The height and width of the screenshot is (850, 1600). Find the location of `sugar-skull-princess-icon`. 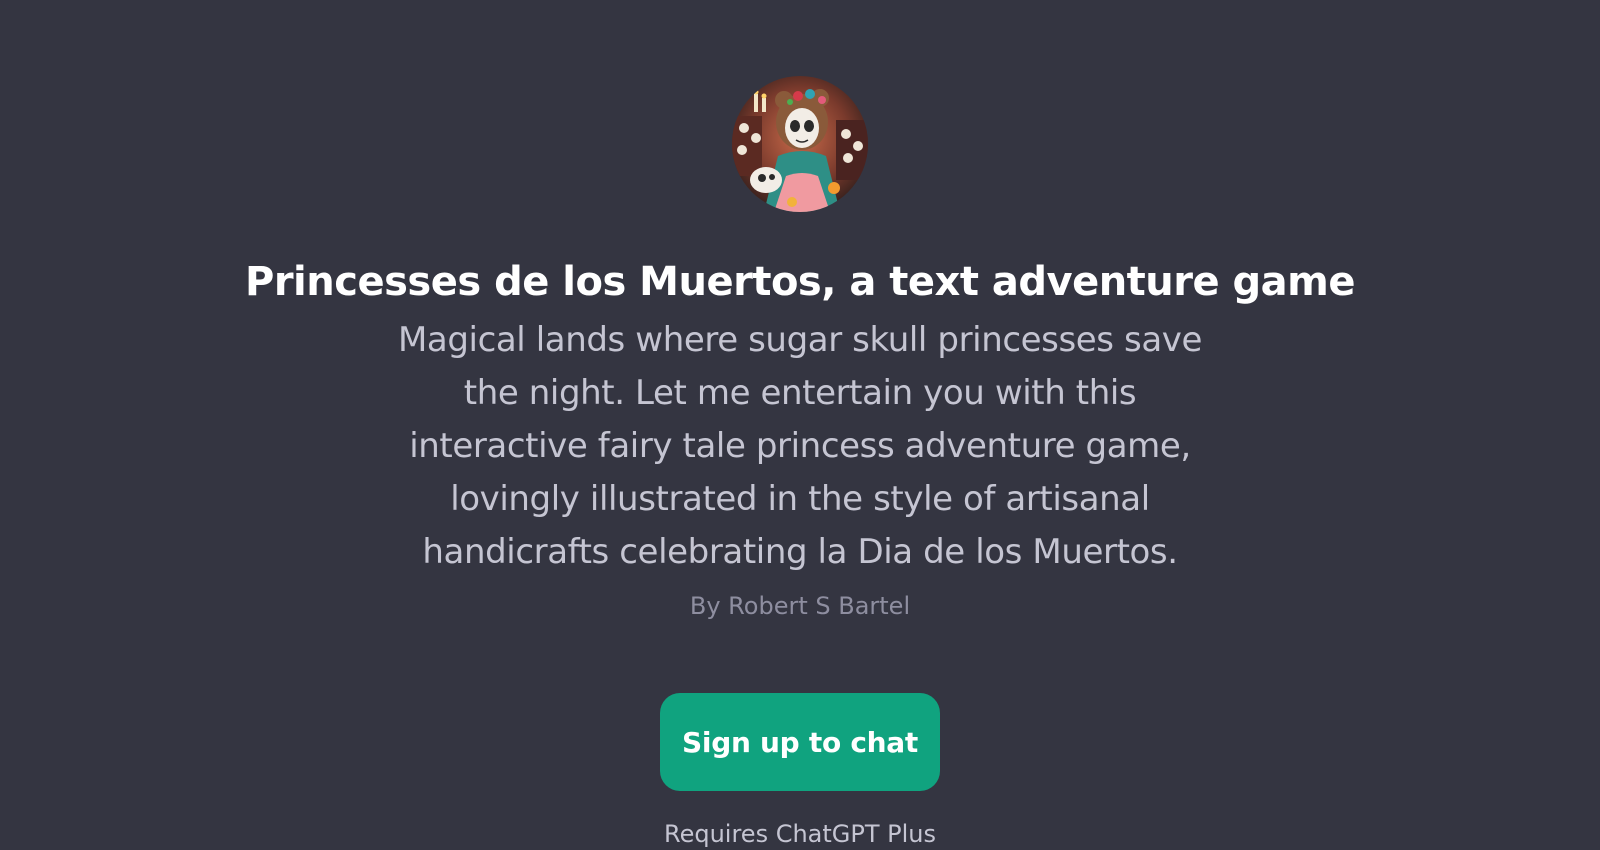

sugar-skull-princess-icon is located at coordinates (800, 144).